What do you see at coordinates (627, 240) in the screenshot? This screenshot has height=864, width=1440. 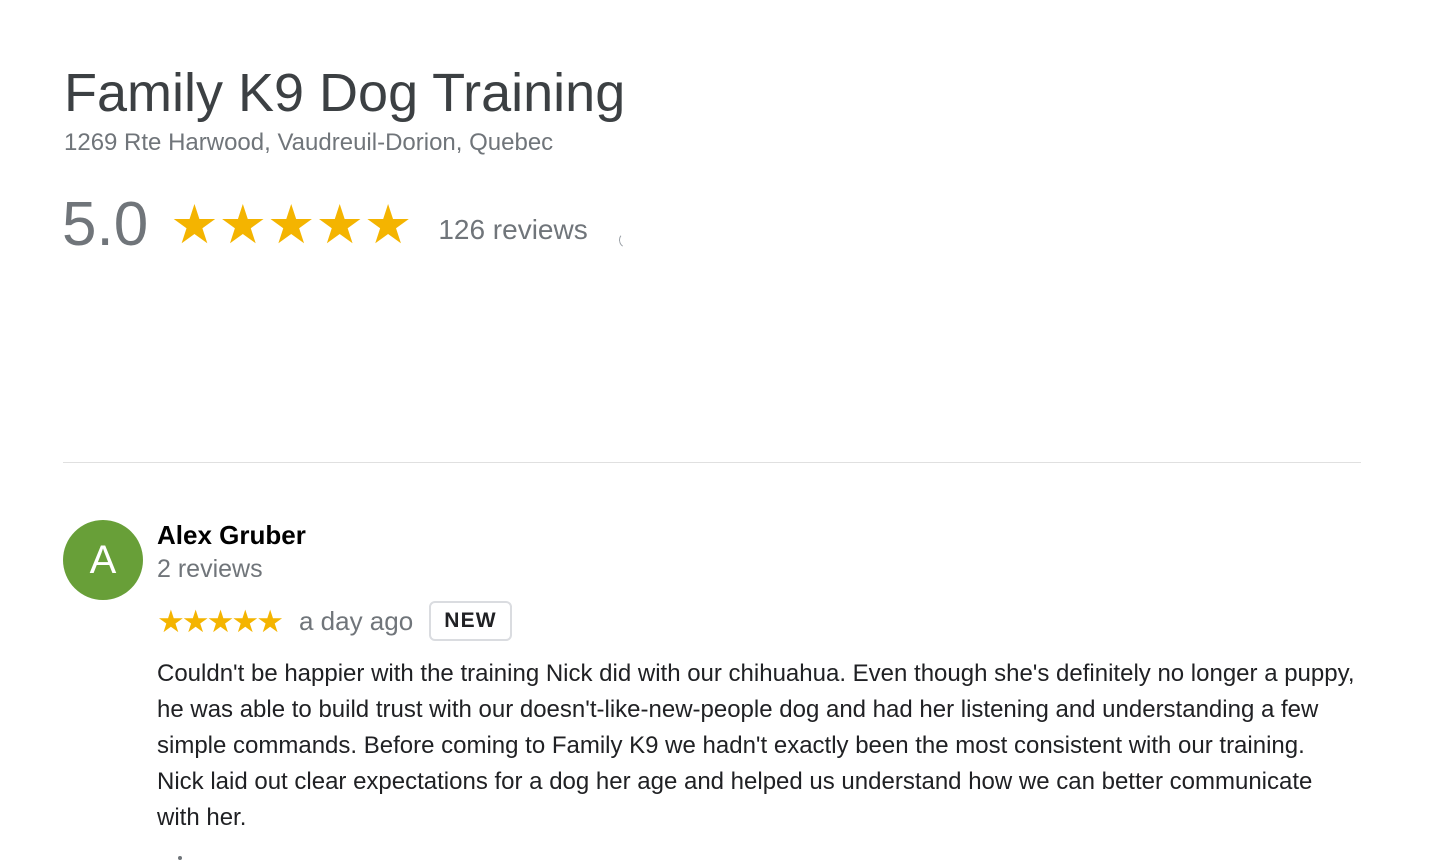 I see `loading-spinner-icon` at bounding box center [627, 240].